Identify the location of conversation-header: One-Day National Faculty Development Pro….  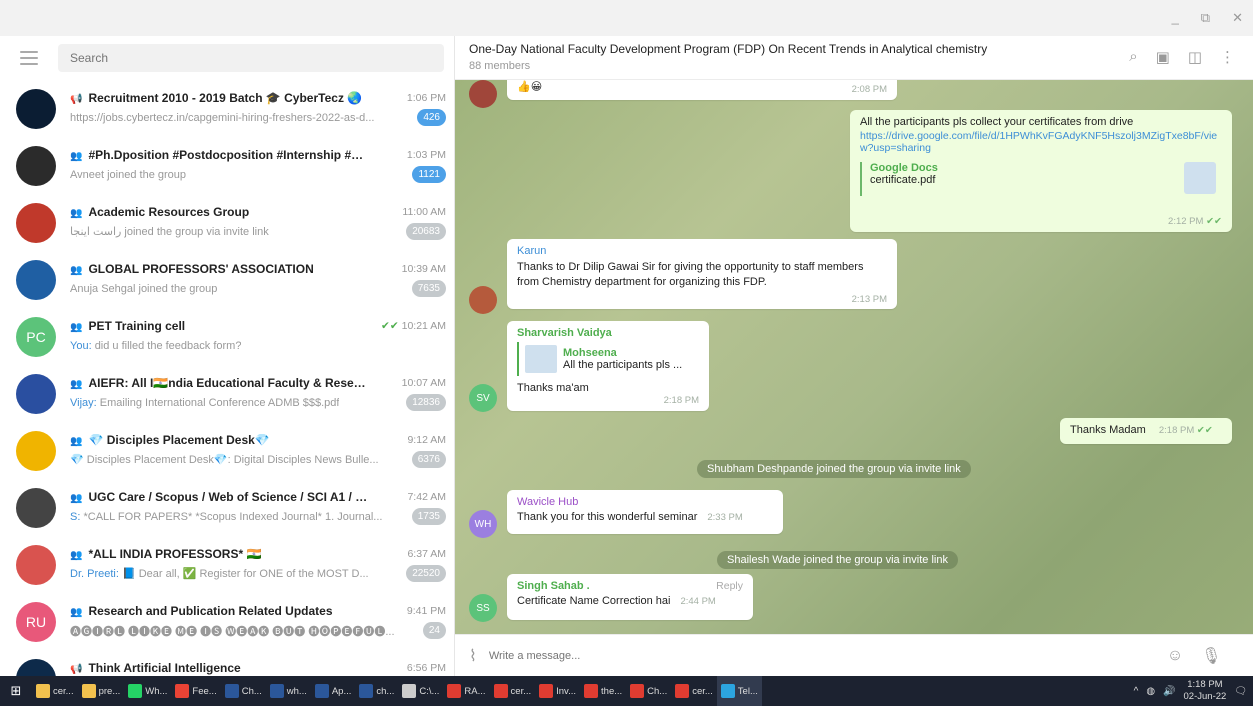
(854, 58).